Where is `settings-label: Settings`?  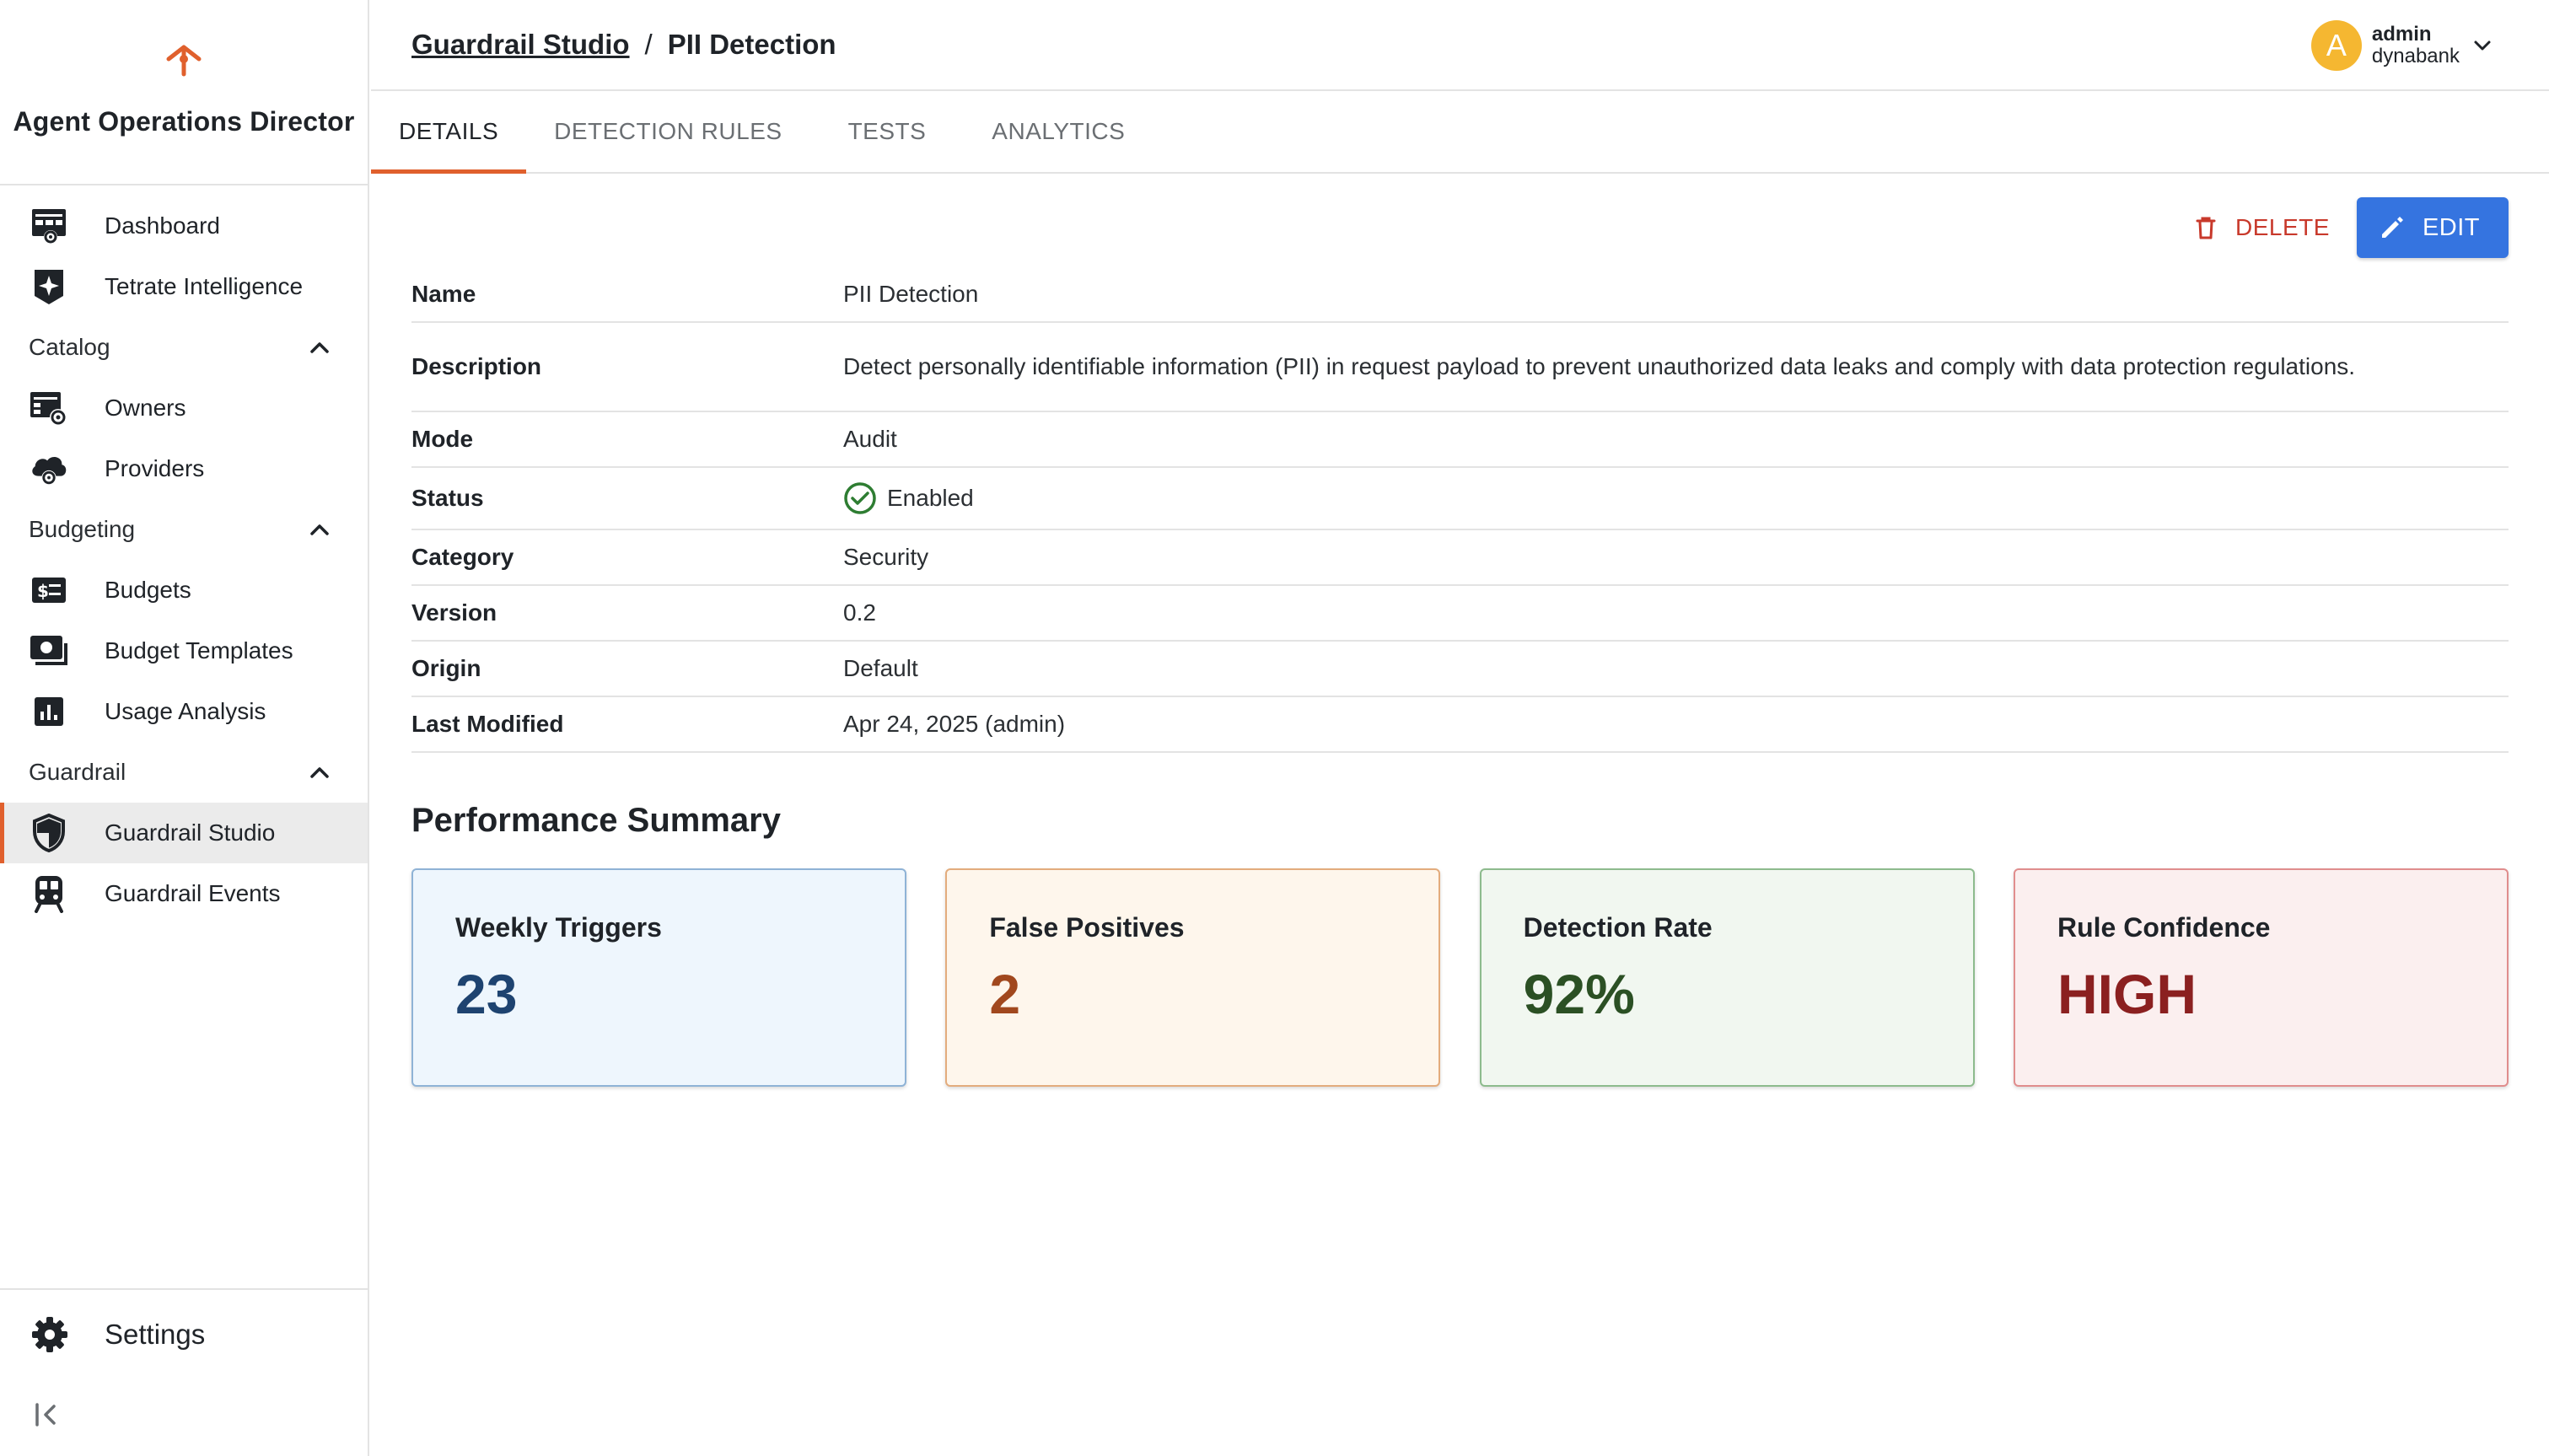
settings-label: Settings is located at coordinates (155, 1334).